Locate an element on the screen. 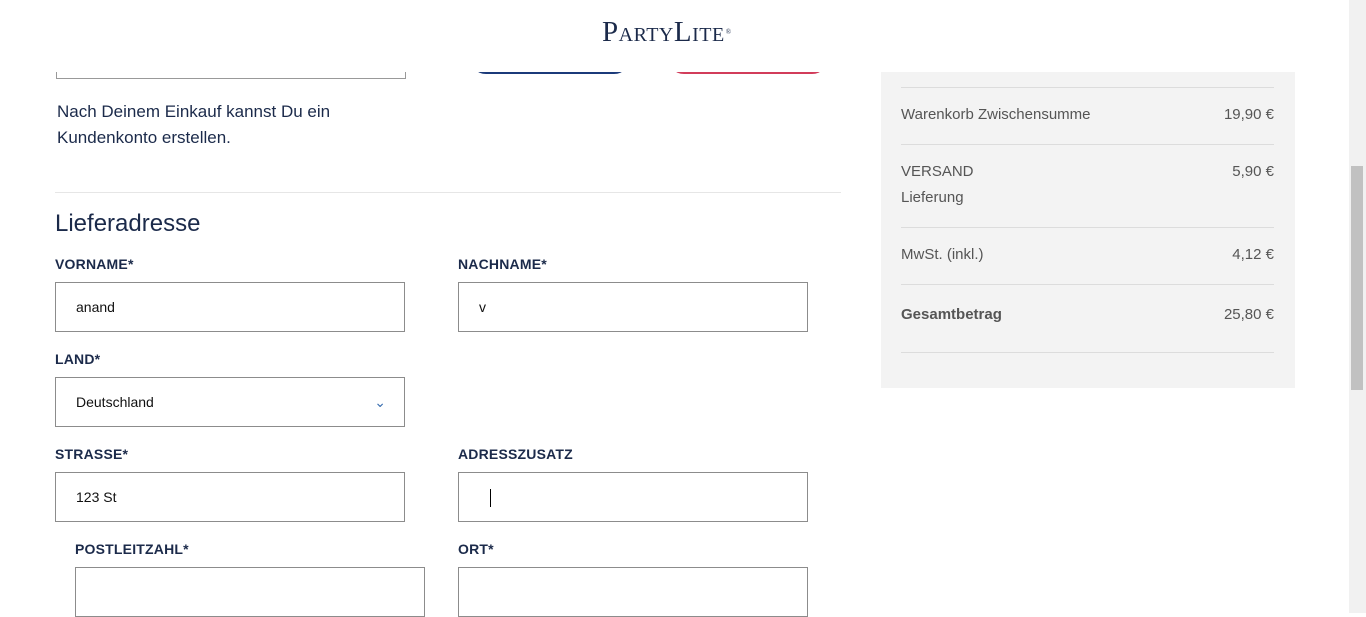  last-name-label: NACHNAME* is located at coordinates (502, 264).